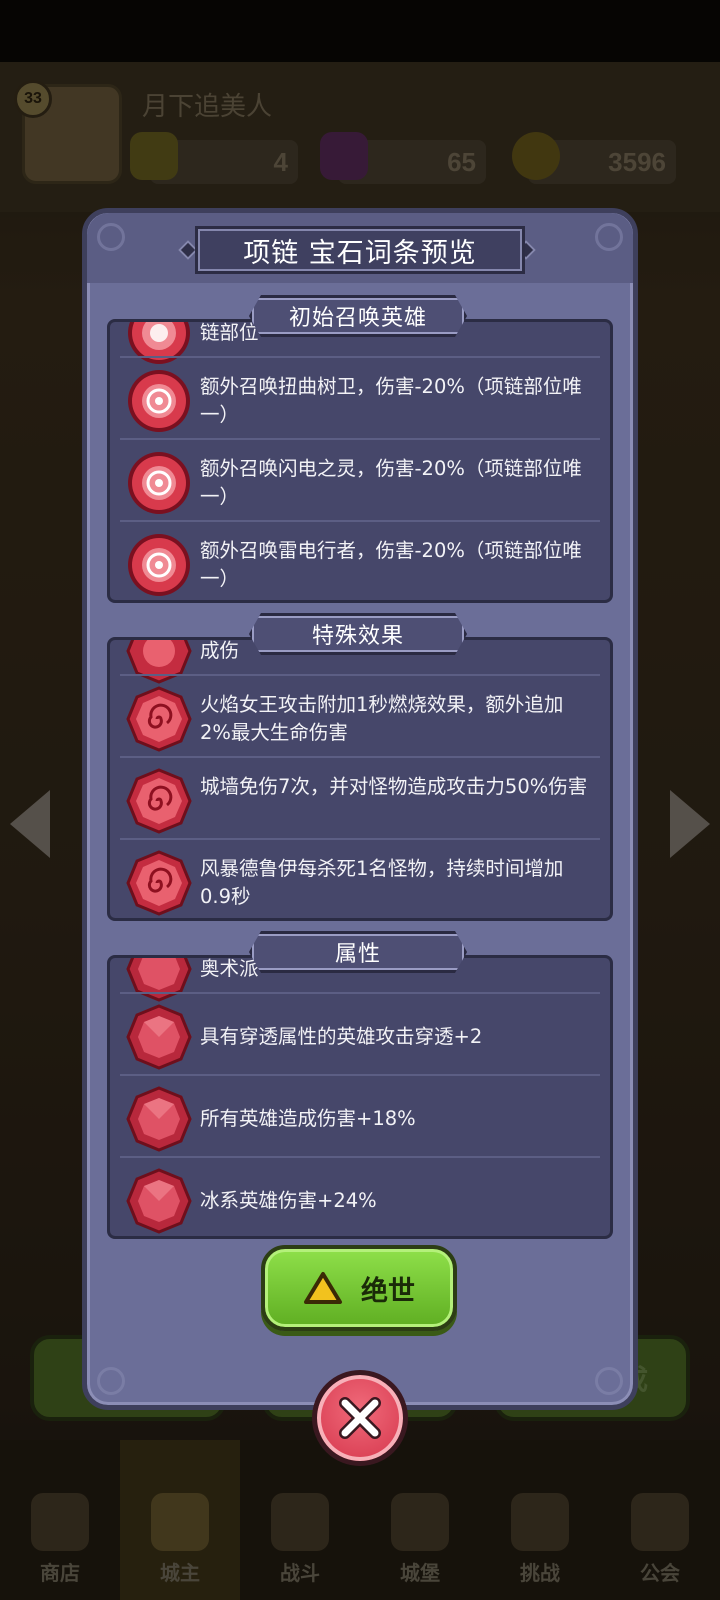 The height and width of the screenshot is (1600, 720). Describe the element at coordinates (358, 634) in the screenshot. I see `section-tag-special: 特殊效果` at that location.